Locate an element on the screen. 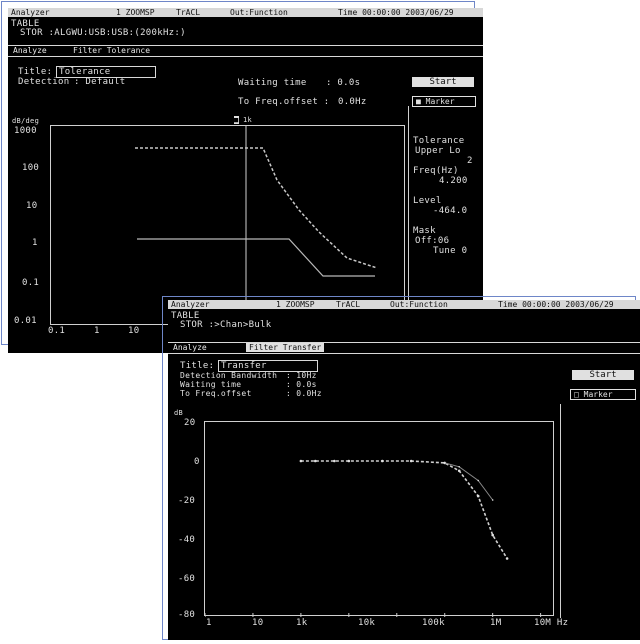 The height and width of the screenshot is (644, 640). side-level-label: Level is located at coordinates (427, 201).